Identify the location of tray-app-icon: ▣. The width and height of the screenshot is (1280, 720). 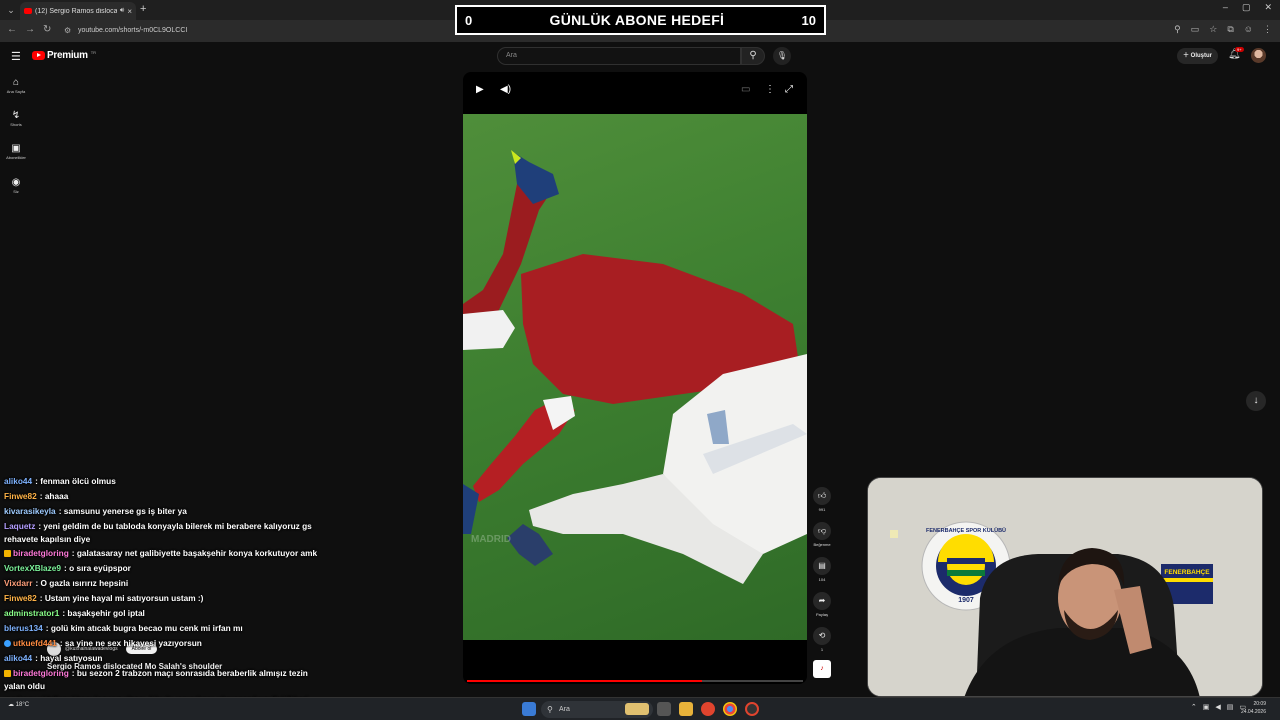
(1206, 707).